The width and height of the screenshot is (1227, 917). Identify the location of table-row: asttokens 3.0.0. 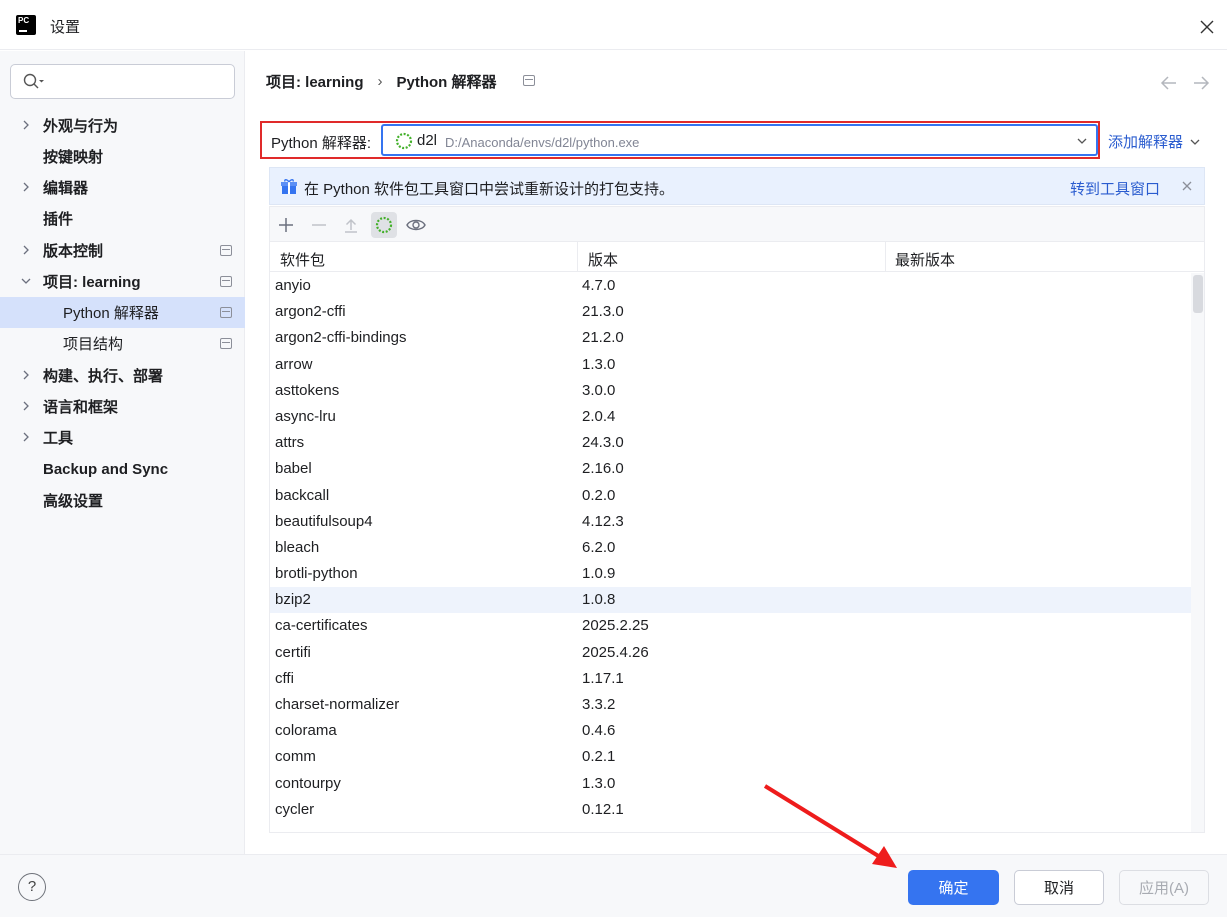
(730, 391).